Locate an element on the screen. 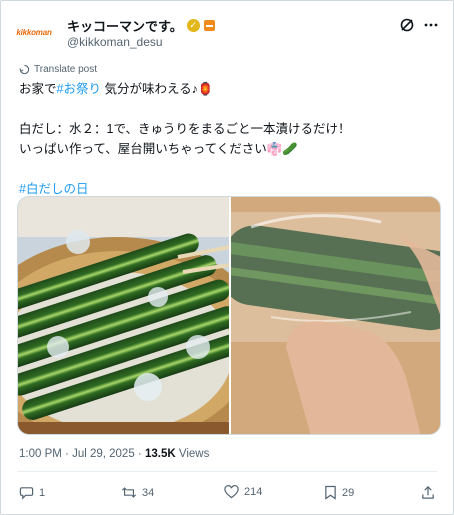 This screenshot has width=454, height=515. post-line-2: 白だし：水２：1で、きゅうりをまるごと一本漬けるだけ！ is located at coordinates (185, 129).